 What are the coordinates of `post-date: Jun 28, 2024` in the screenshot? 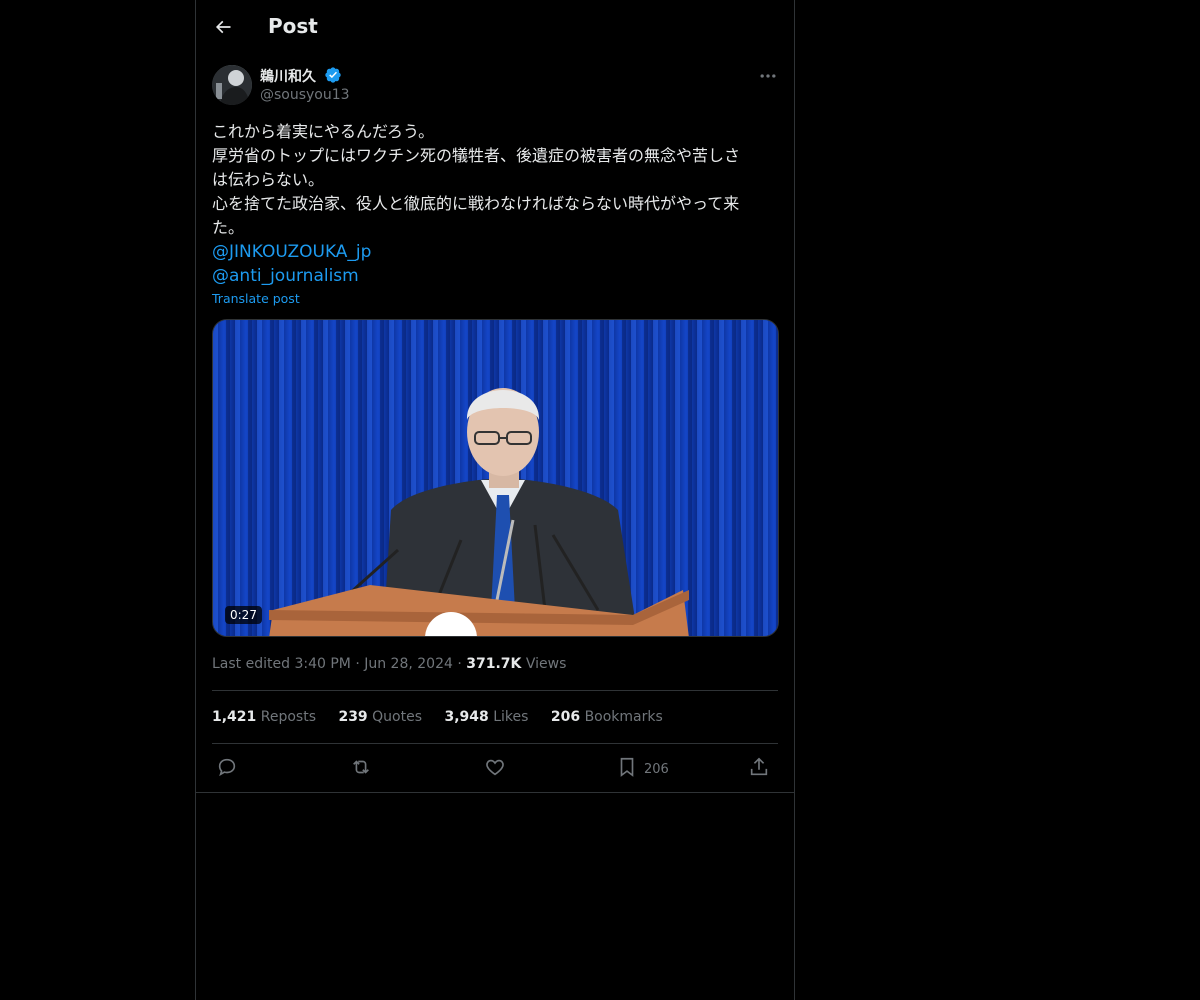 It's located at (408, 664).